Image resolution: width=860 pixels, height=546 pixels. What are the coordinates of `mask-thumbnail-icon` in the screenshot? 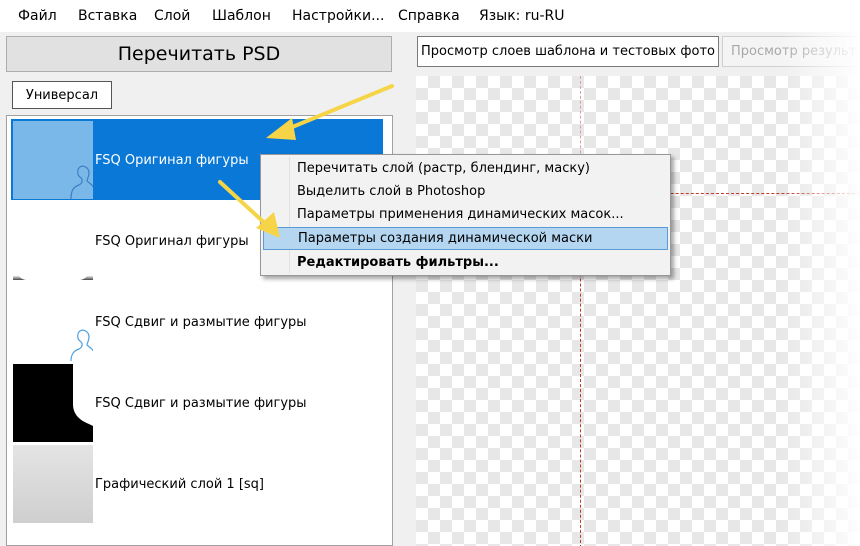 It's located at (53, 241).